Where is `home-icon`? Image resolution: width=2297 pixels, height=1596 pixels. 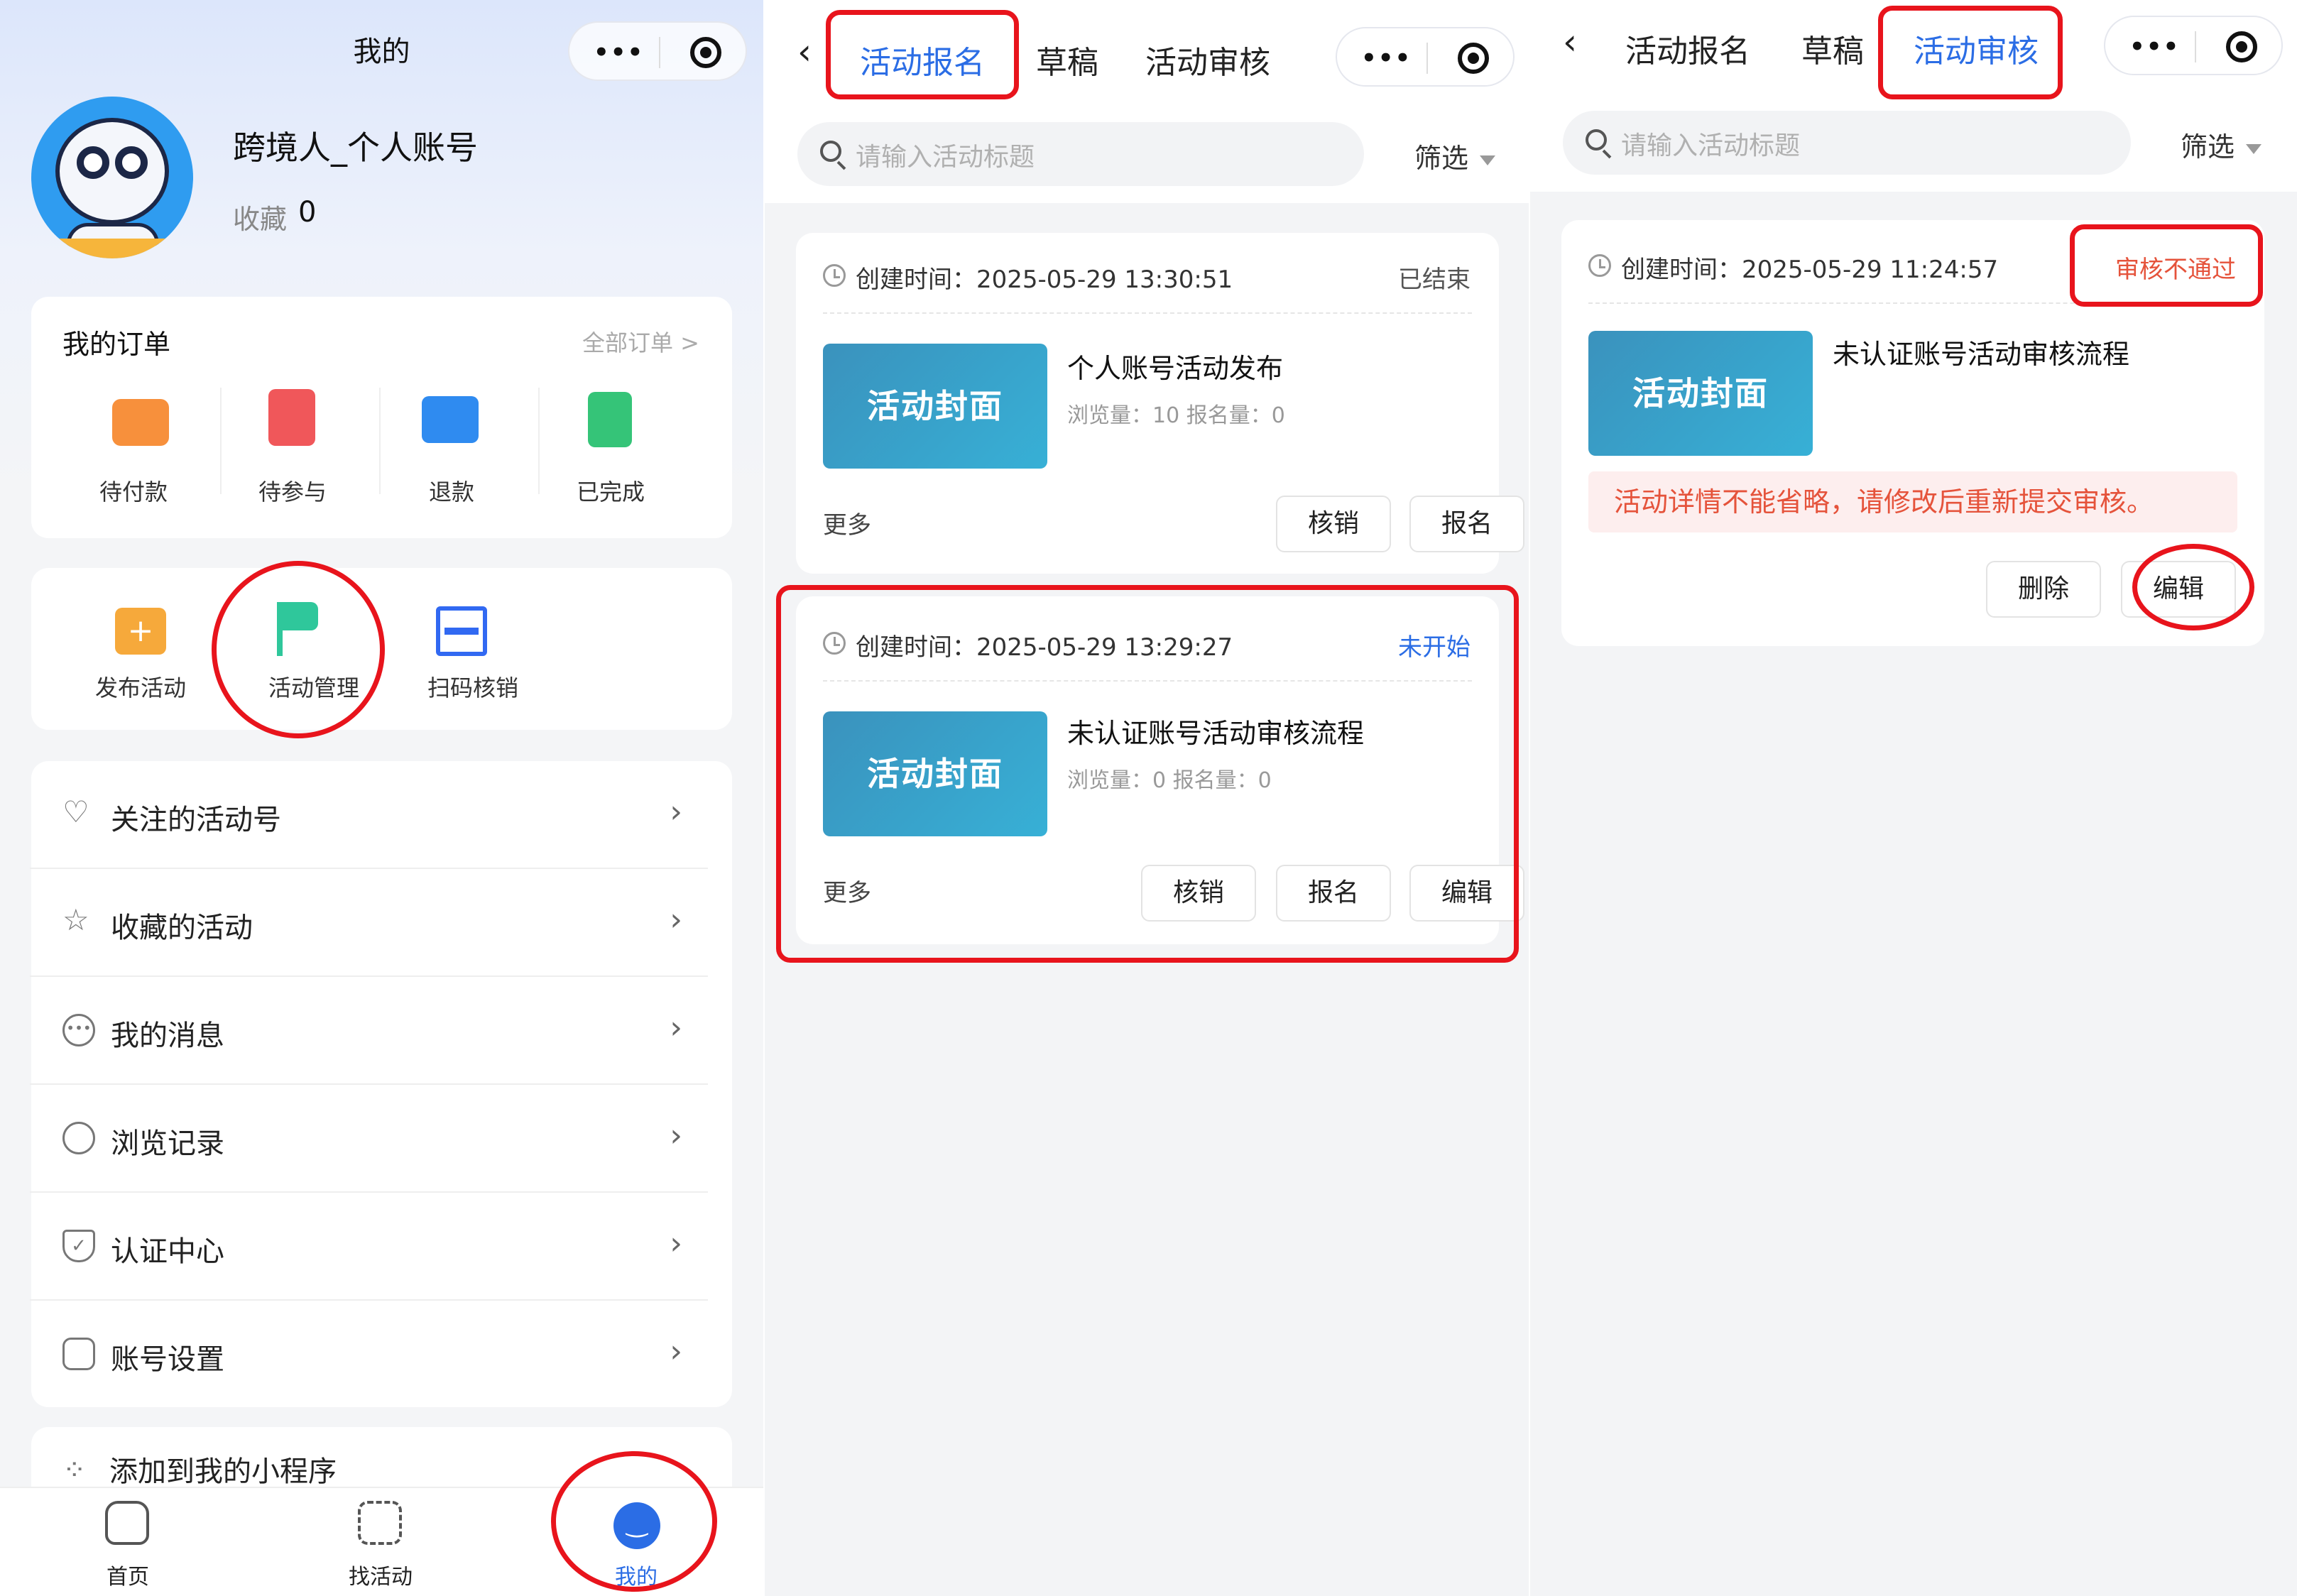
home-icon is located at coordinates (127, 1523).